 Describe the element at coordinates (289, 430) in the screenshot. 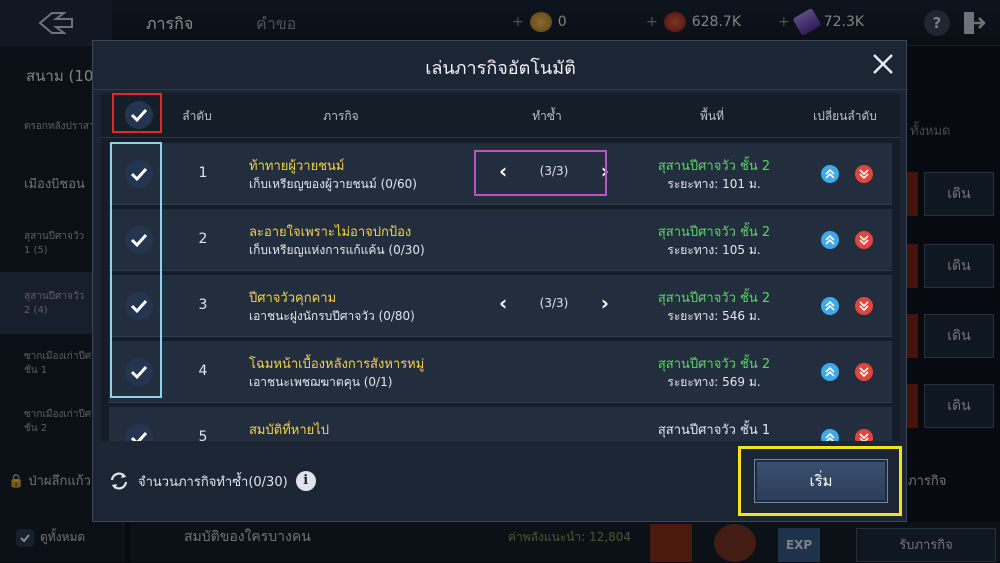

I see `quest-name: สมบัติที่หายไป` at that location.